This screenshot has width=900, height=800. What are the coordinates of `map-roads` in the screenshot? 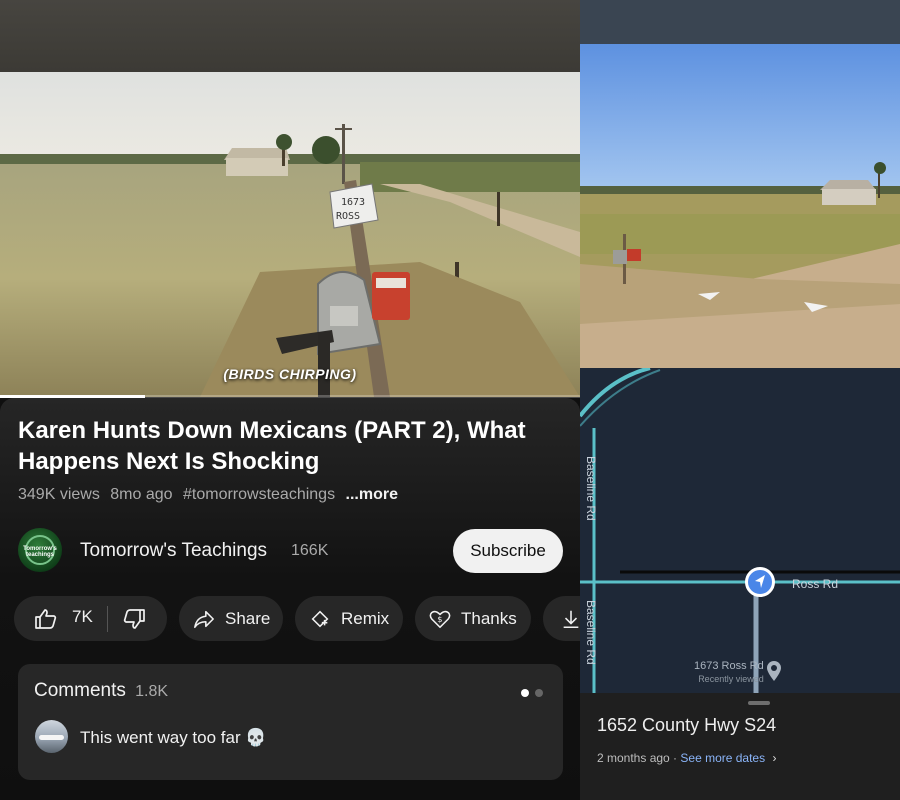 It's located at (740, 530).